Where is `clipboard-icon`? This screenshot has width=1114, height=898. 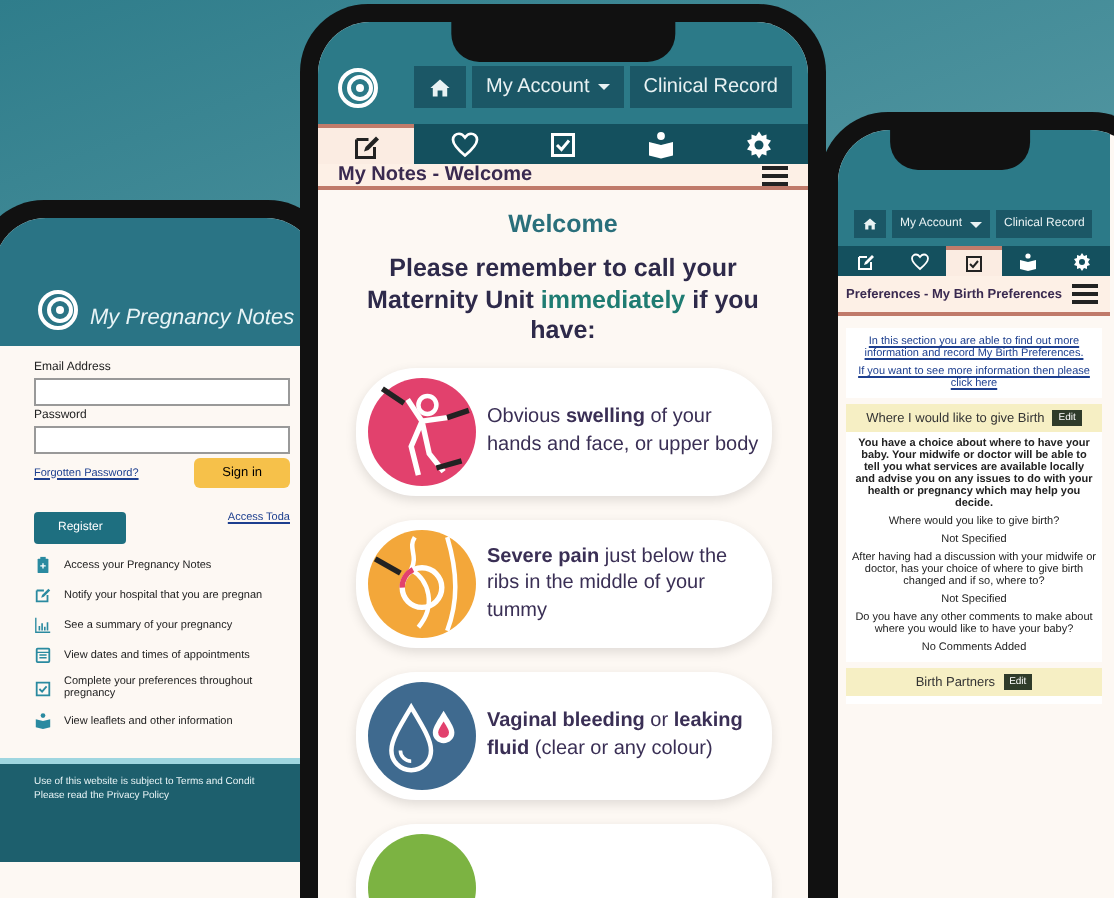
clipboard-icon is located at coordinates (43, 565).